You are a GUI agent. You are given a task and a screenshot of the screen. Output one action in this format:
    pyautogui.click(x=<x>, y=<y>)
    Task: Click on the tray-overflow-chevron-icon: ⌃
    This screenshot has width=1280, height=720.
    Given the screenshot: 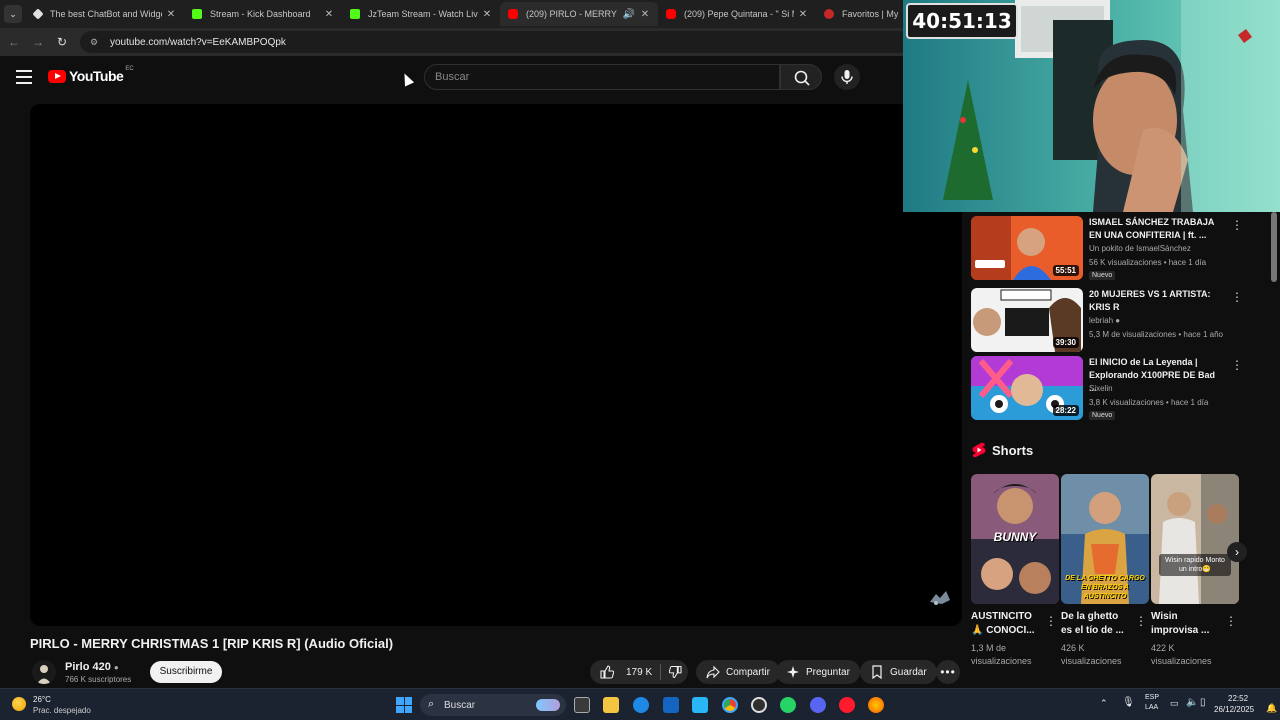 What is the action you would take?
    pyautogui.click(x=1104, y=703)
    